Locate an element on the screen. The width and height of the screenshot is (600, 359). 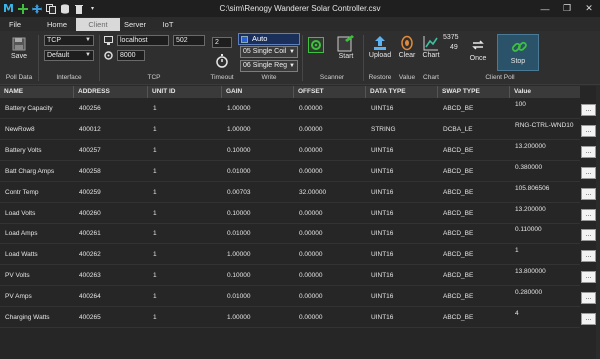
auto-write-checkbox: Auto is located at coordinates (269, 39).